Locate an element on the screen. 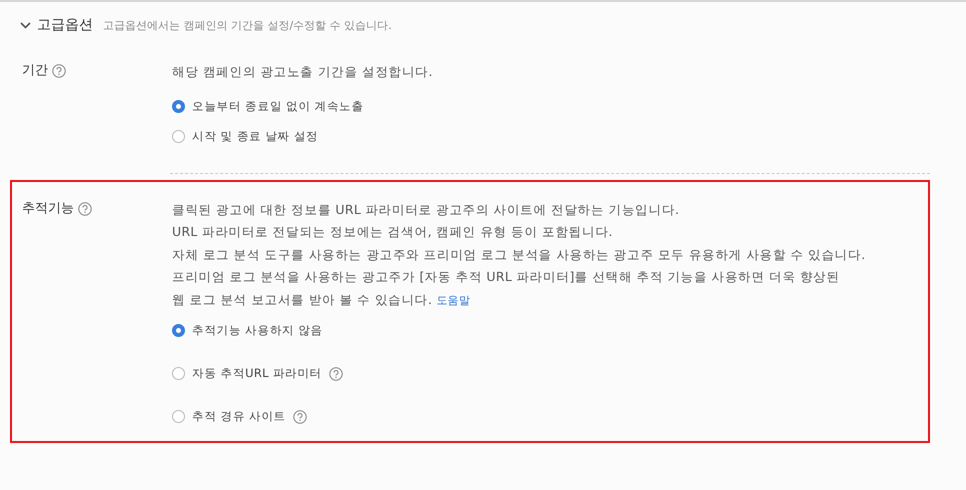 Image resolution: width=966 pixels, height=490 pixels. chevron-down-icon is located at coordinates (25, 25).